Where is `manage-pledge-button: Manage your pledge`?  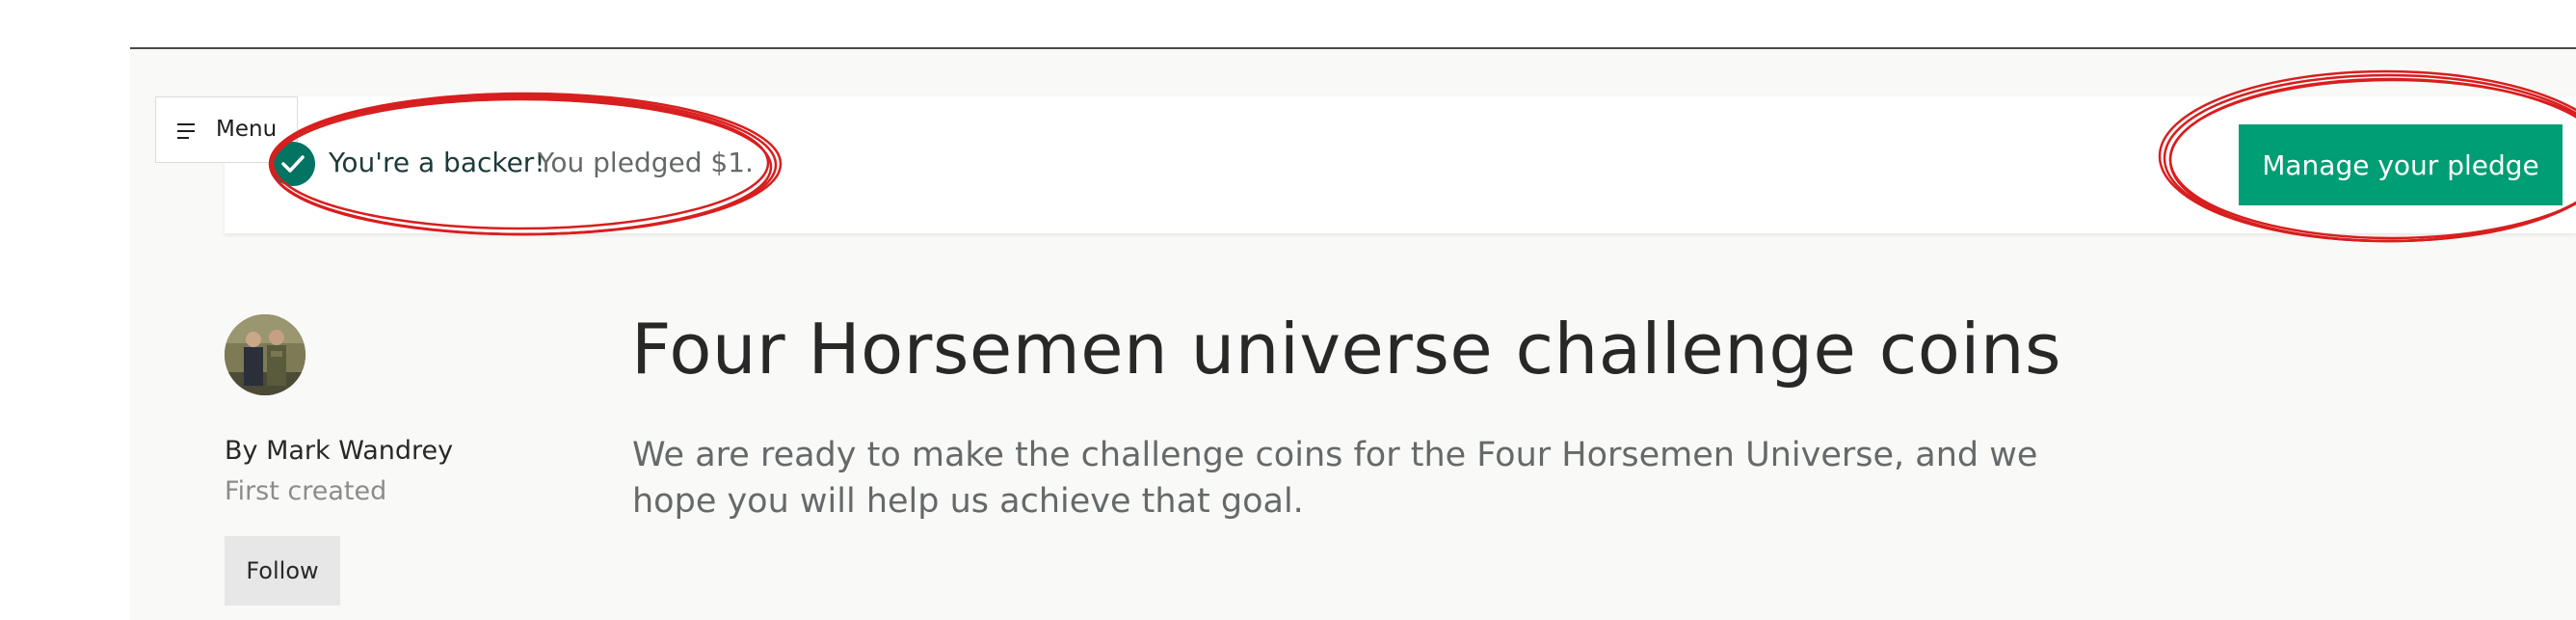
manage-pledge-button: Manage your pledge is located at coordinates (2401, 164).